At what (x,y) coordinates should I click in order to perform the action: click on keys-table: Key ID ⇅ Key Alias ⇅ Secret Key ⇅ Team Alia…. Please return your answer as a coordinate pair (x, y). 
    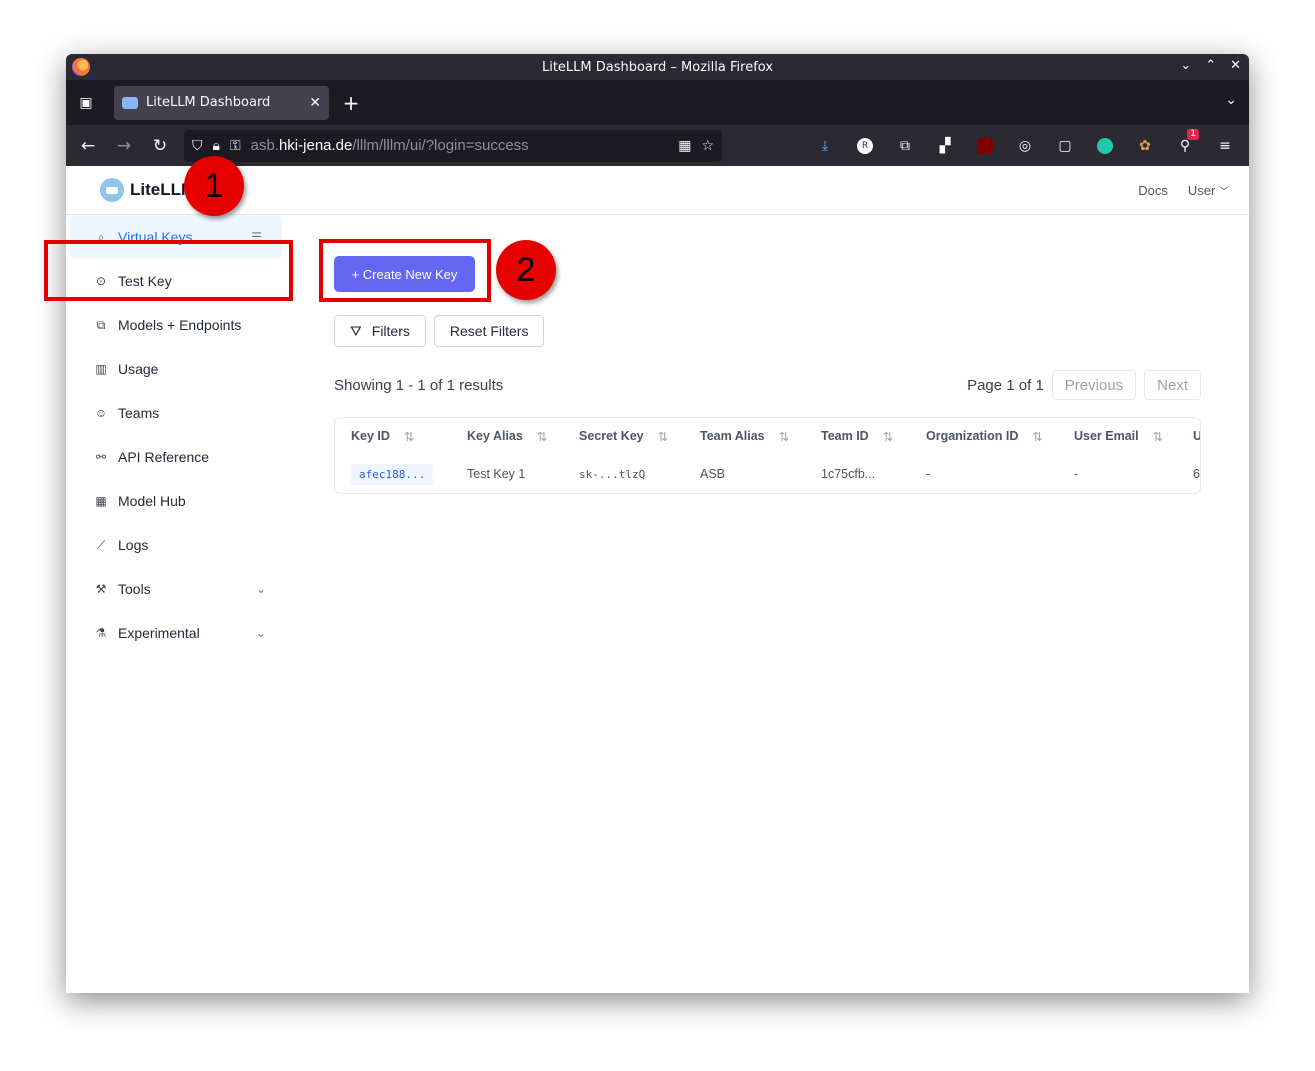
    Looking at the image, I should click on (767, 455).